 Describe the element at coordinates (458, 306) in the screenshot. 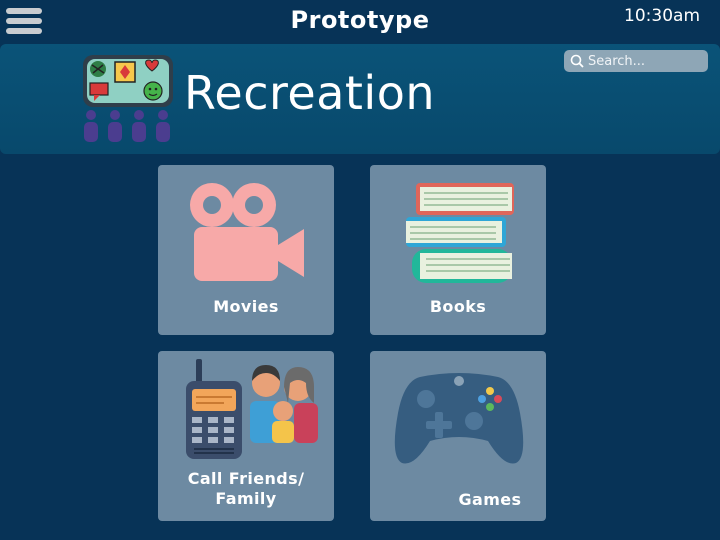

I see `tile-label: Books` at that location.